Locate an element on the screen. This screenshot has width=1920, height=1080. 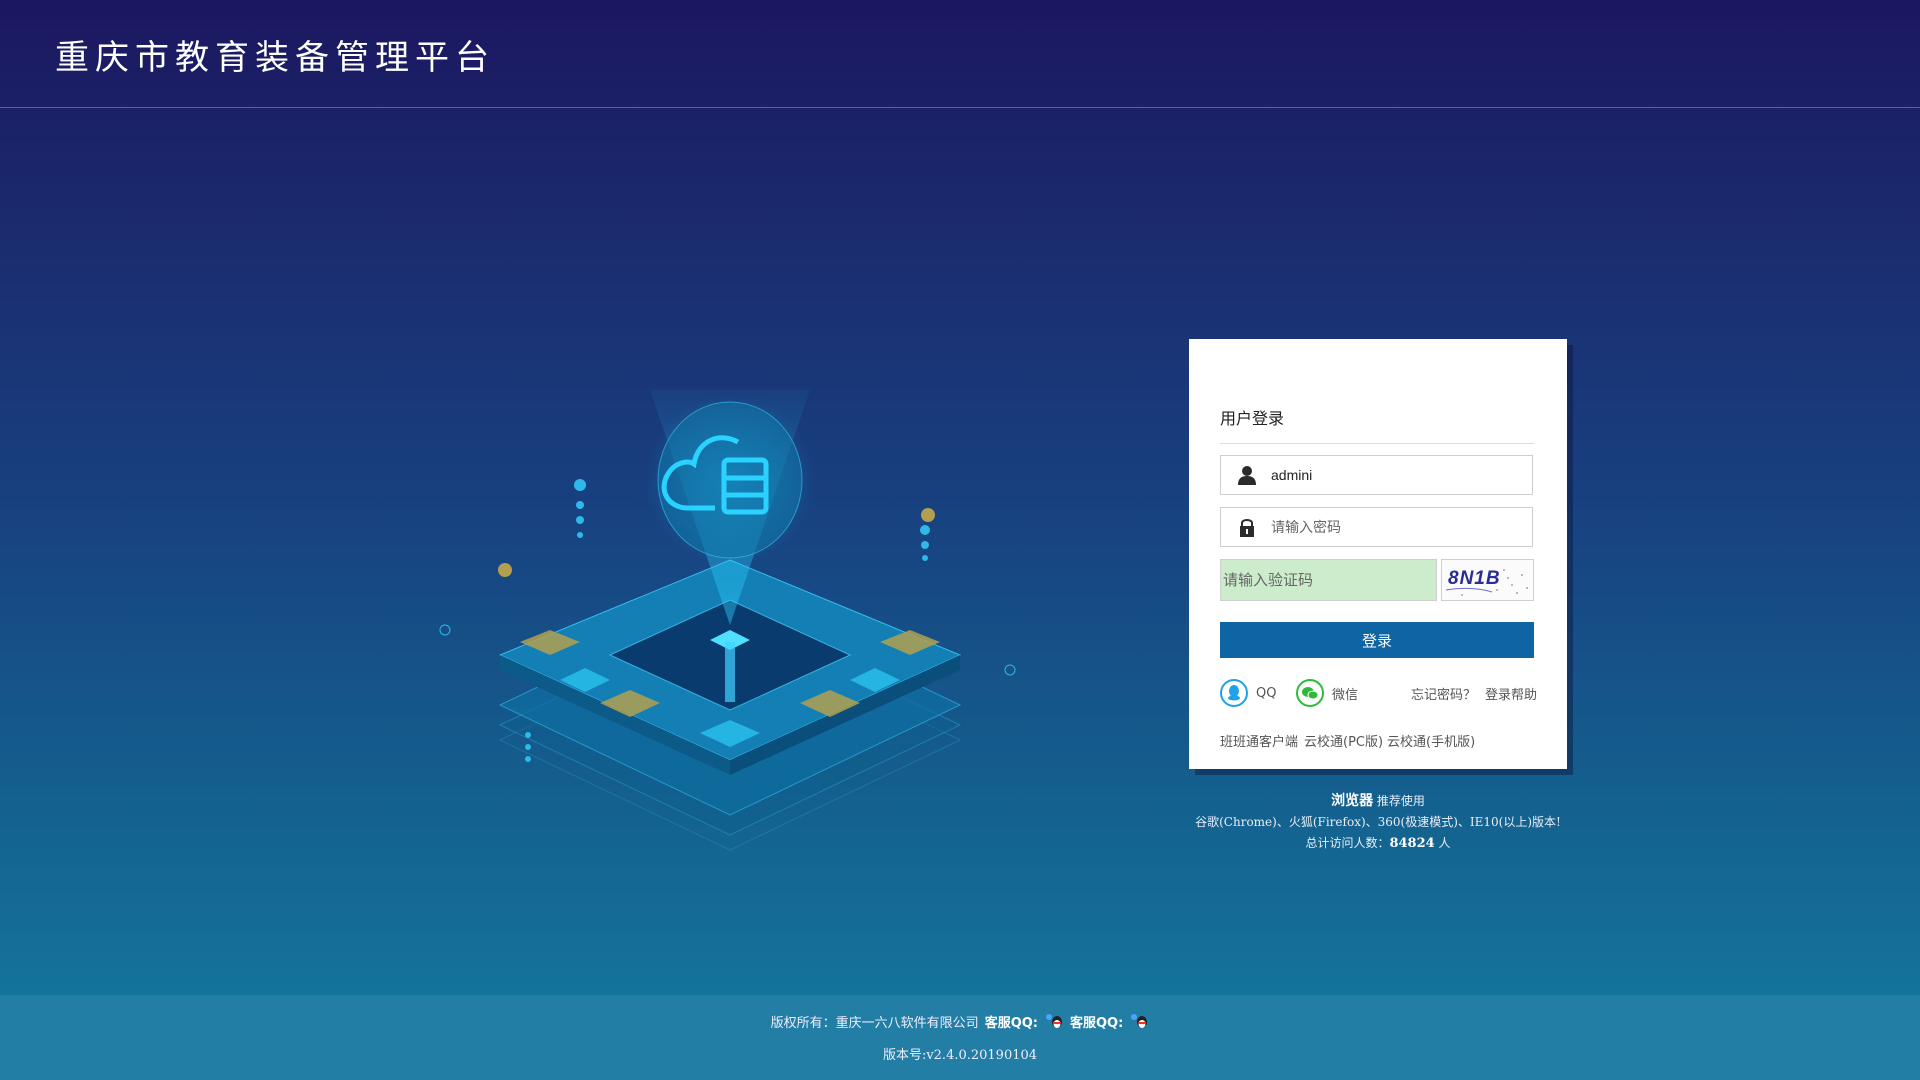
browser-suffix: 推荐使用 is located at coordinates (1400, 801).